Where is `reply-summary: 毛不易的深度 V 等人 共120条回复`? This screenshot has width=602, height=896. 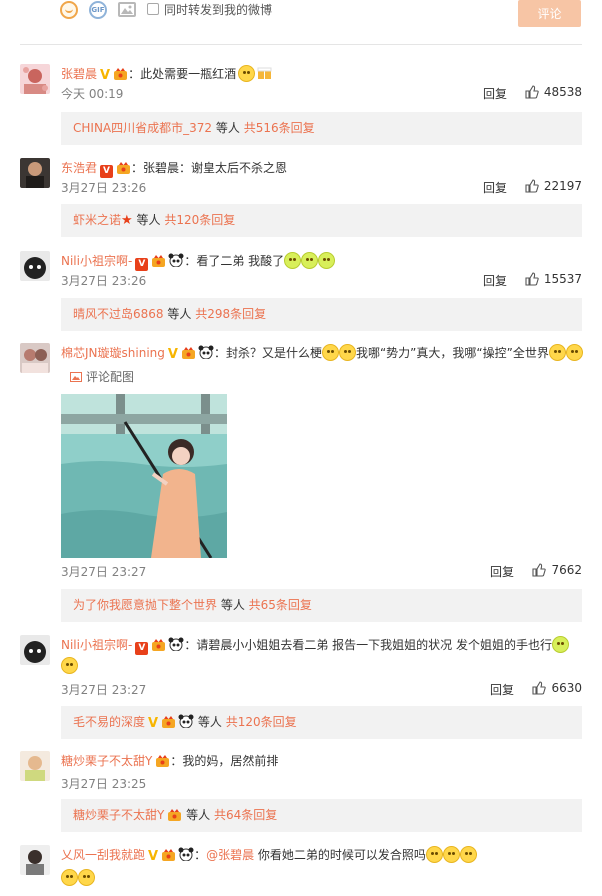
reply-summary: 毛不易的深度 V 等人 共120条回复 is located at coordinates (321, 722).